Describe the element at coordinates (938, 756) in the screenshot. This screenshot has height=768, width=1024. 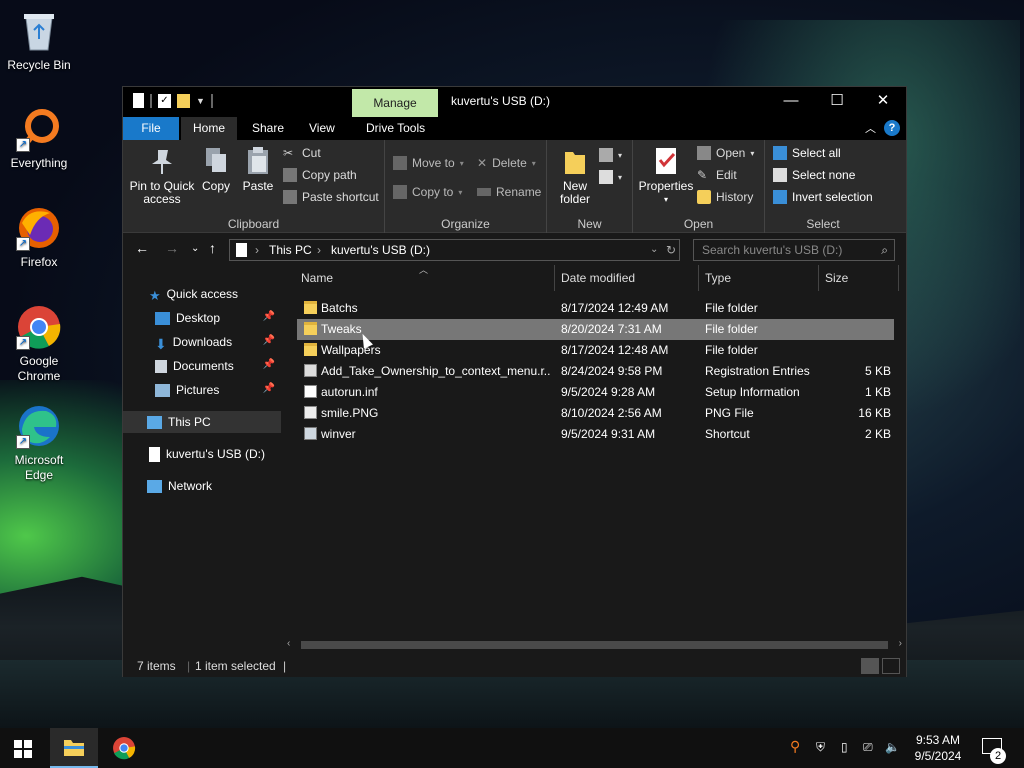
I see `clock-date: 9/5/2024` at that location.